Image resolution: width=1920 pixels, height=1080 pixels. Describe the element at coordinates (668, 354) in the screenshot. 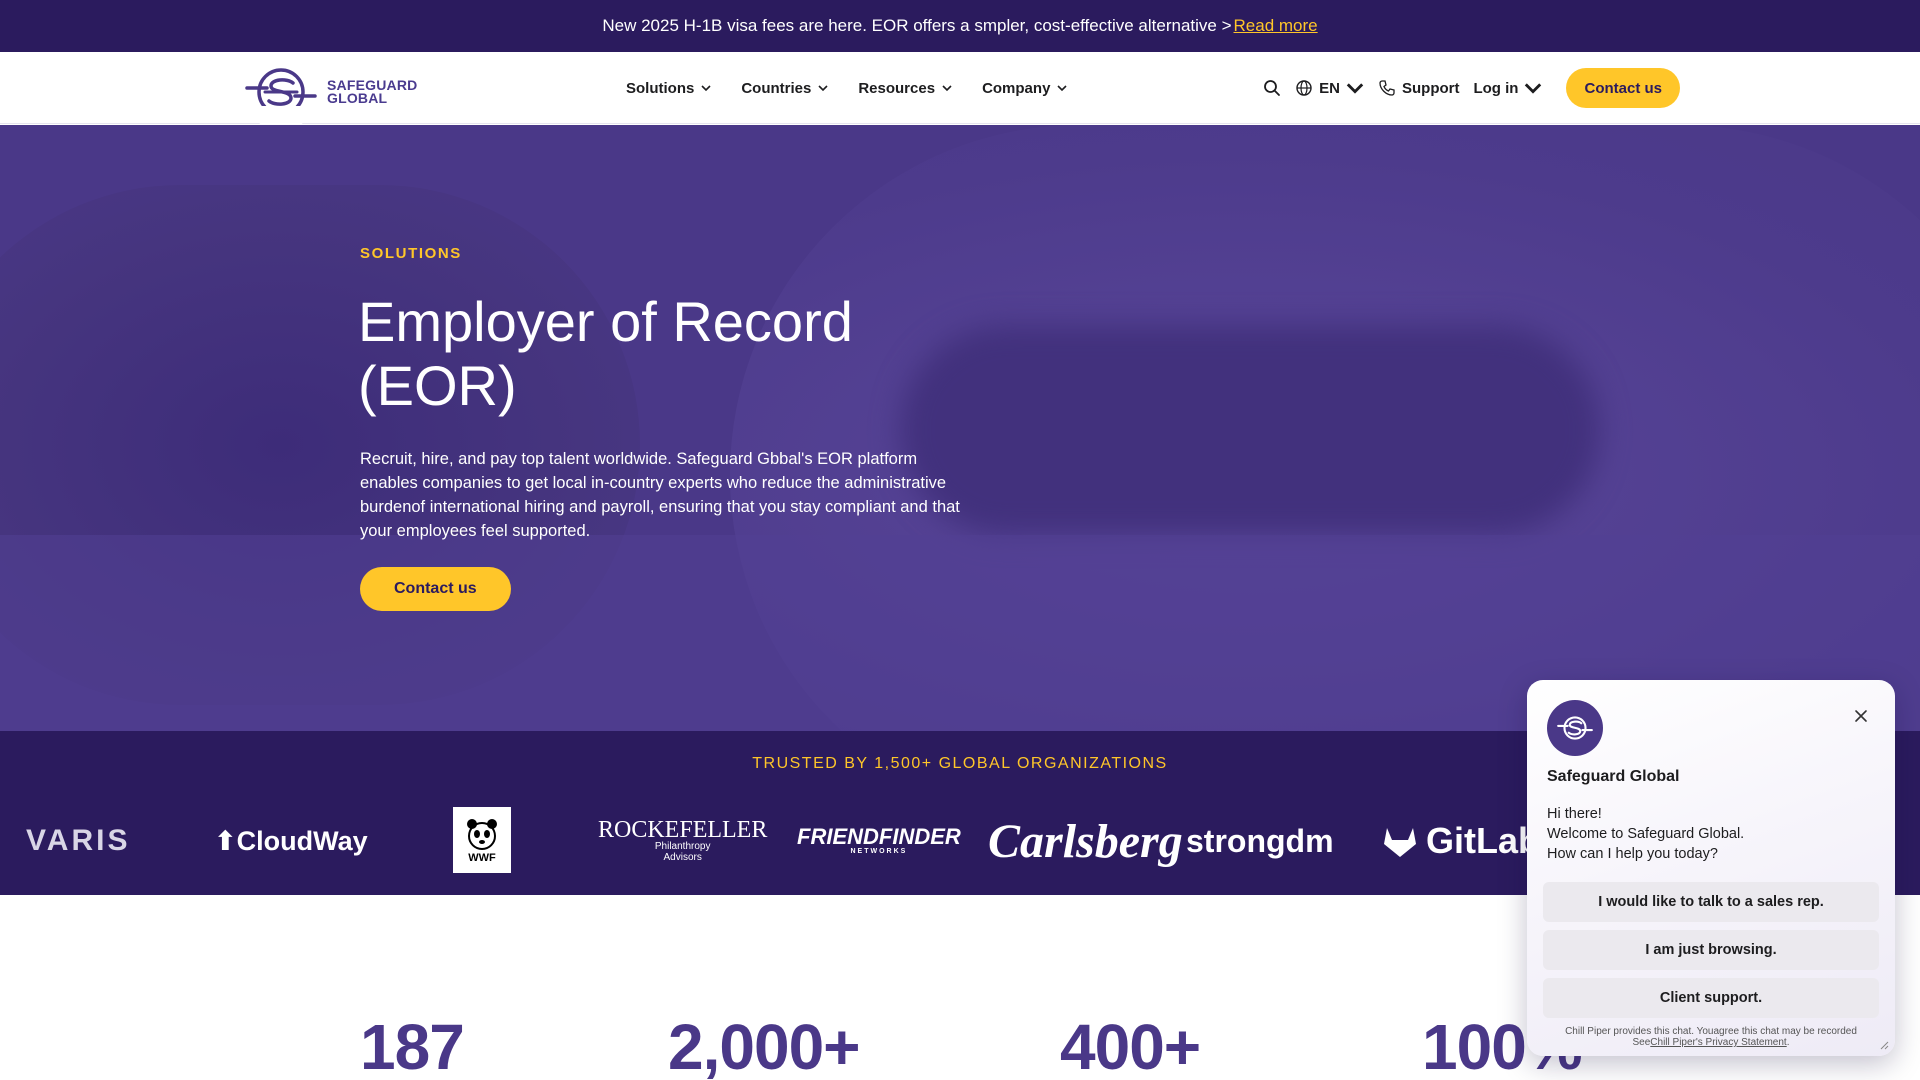

I see `hero-title: Employer of Record (EOR)` at that location.